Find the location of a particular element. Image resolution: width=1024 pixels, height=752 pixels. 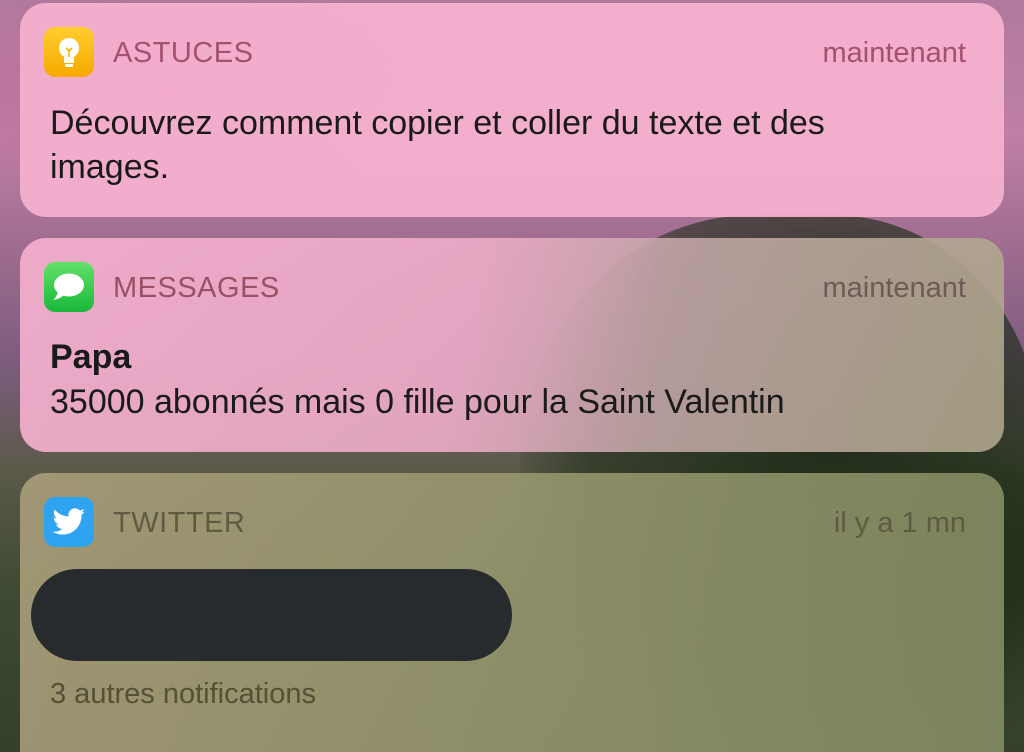

redacted-content is located at coordinates (271, 615).